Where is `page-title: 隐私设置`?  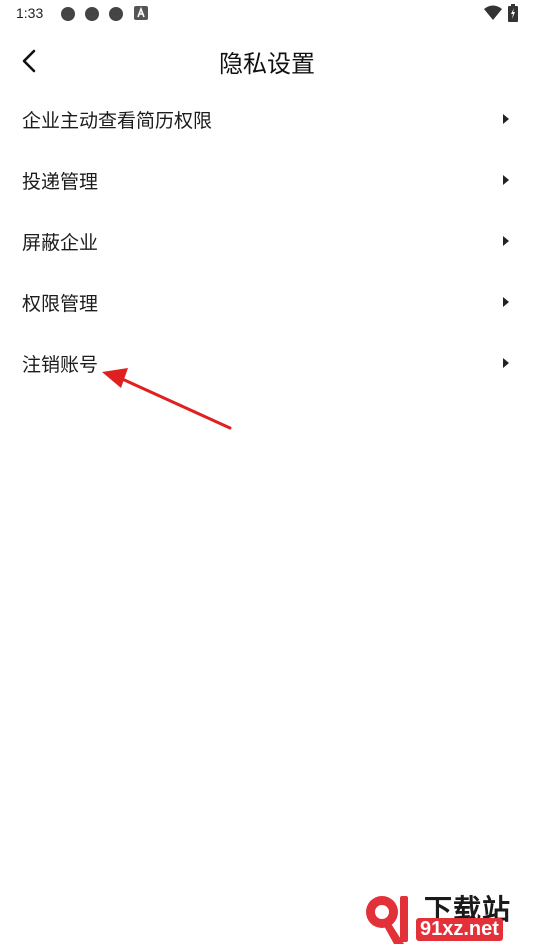 page-title: 隐私设置 is located at coordinates (267, 64).